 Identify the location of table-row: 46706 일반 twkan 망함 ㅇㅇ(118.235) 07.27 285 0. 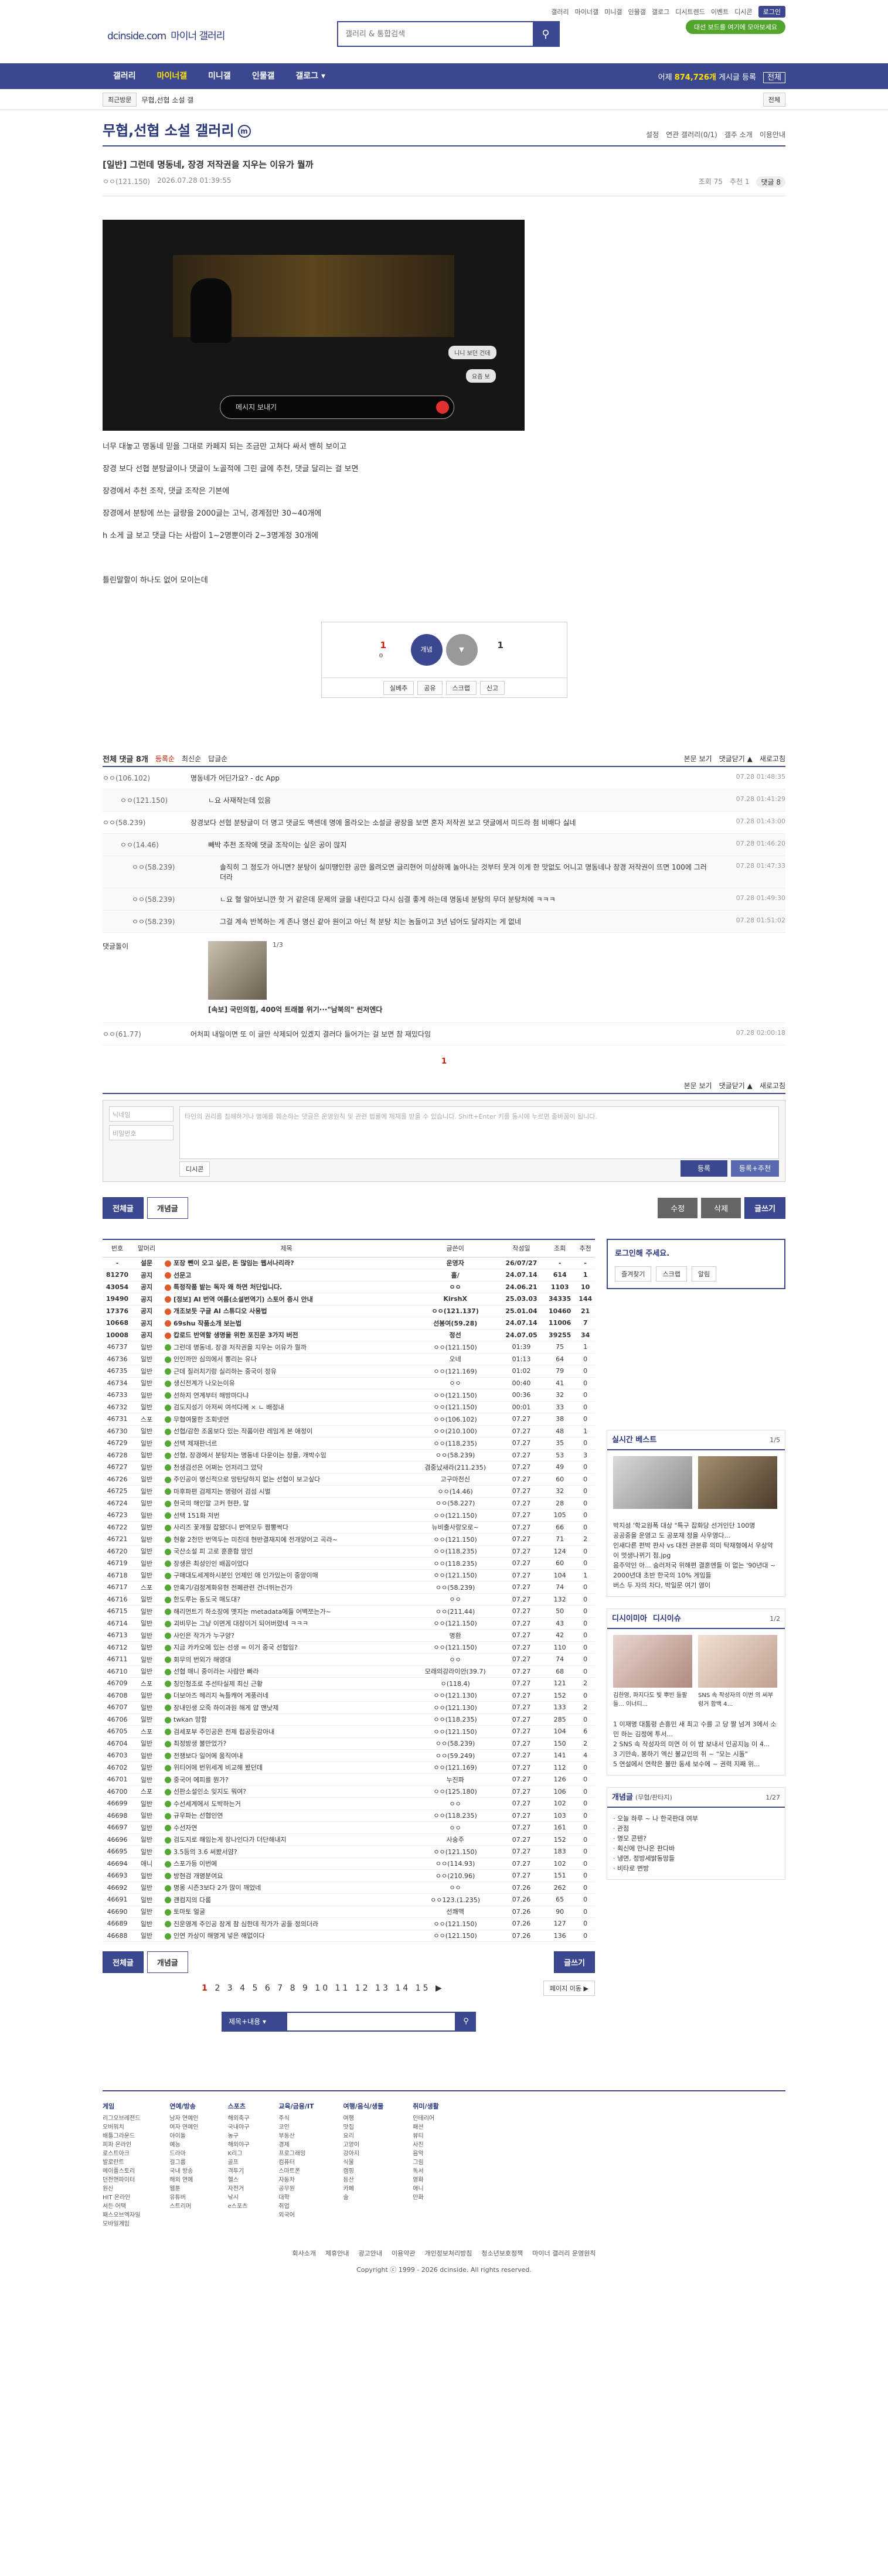
(349, 1719).